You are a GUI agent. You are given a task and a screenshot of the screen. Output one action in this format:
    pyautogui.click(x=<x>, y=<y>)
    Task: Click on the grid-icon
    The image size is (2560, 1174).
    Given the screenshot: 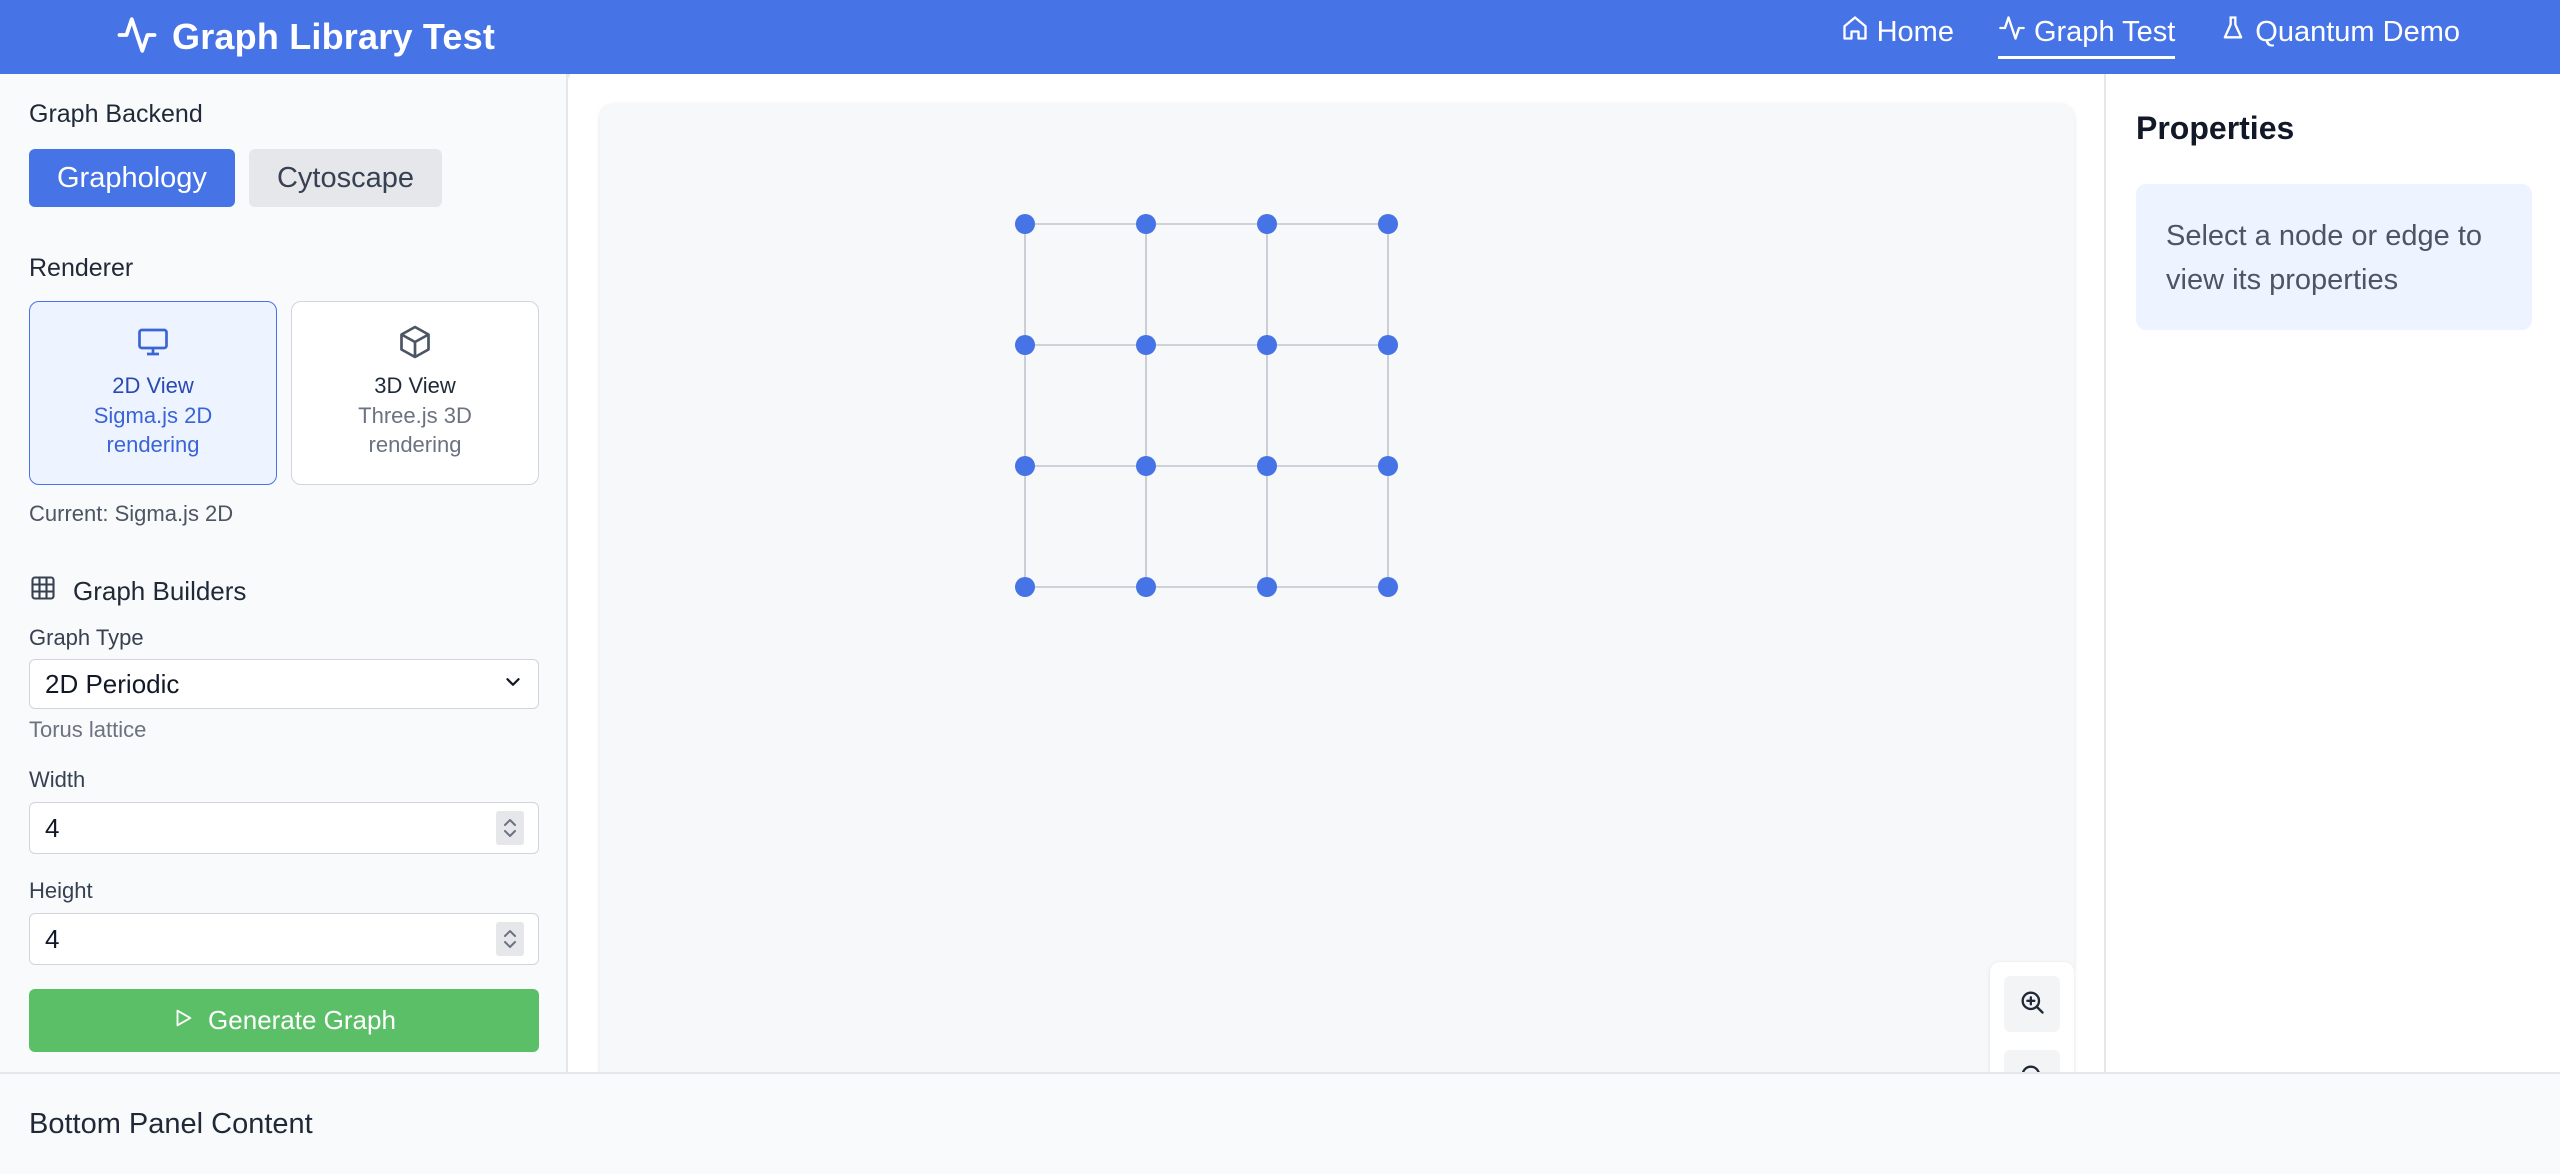 What is the action you would take?
    pyautogui.click(x=43, y=591)
    